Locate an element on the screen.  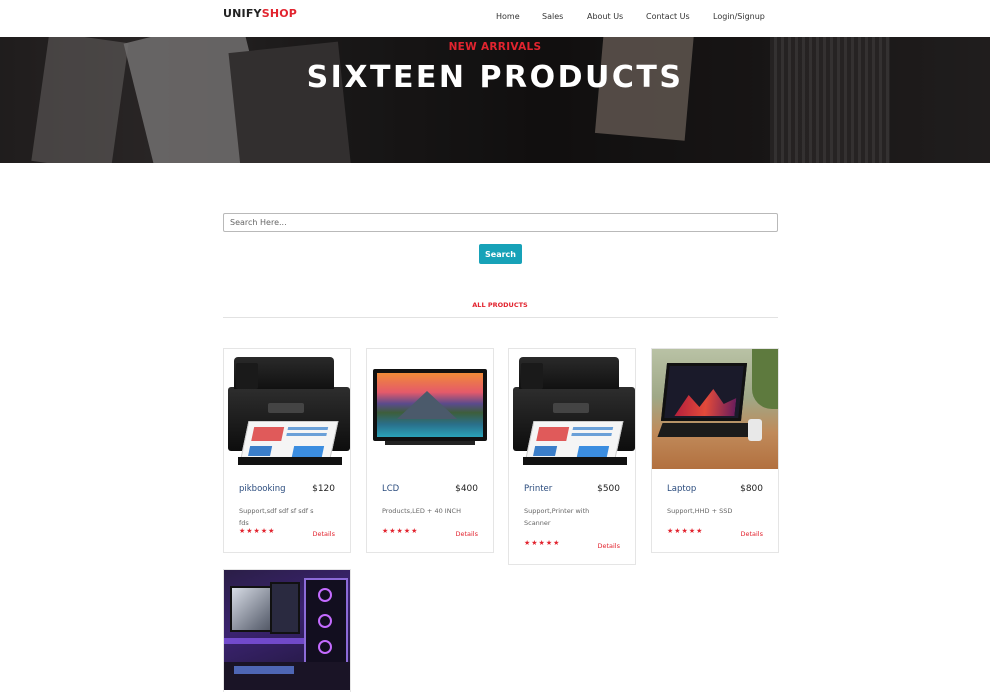
tv-screen is located at coordinates (430, 405).